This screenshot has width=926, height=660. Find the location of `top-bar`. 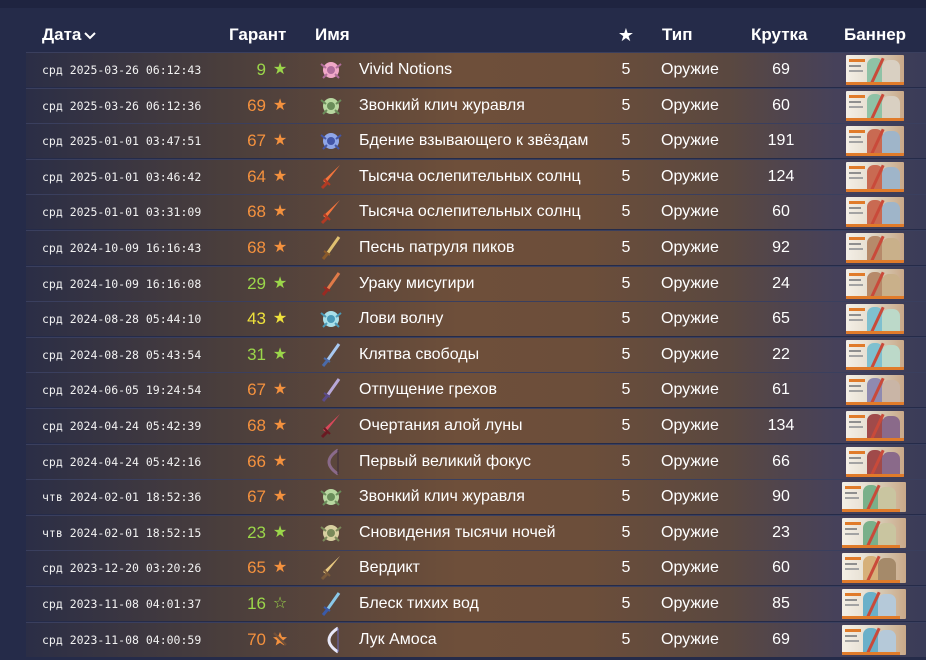

top-bar is located at coordinates (463, 4).